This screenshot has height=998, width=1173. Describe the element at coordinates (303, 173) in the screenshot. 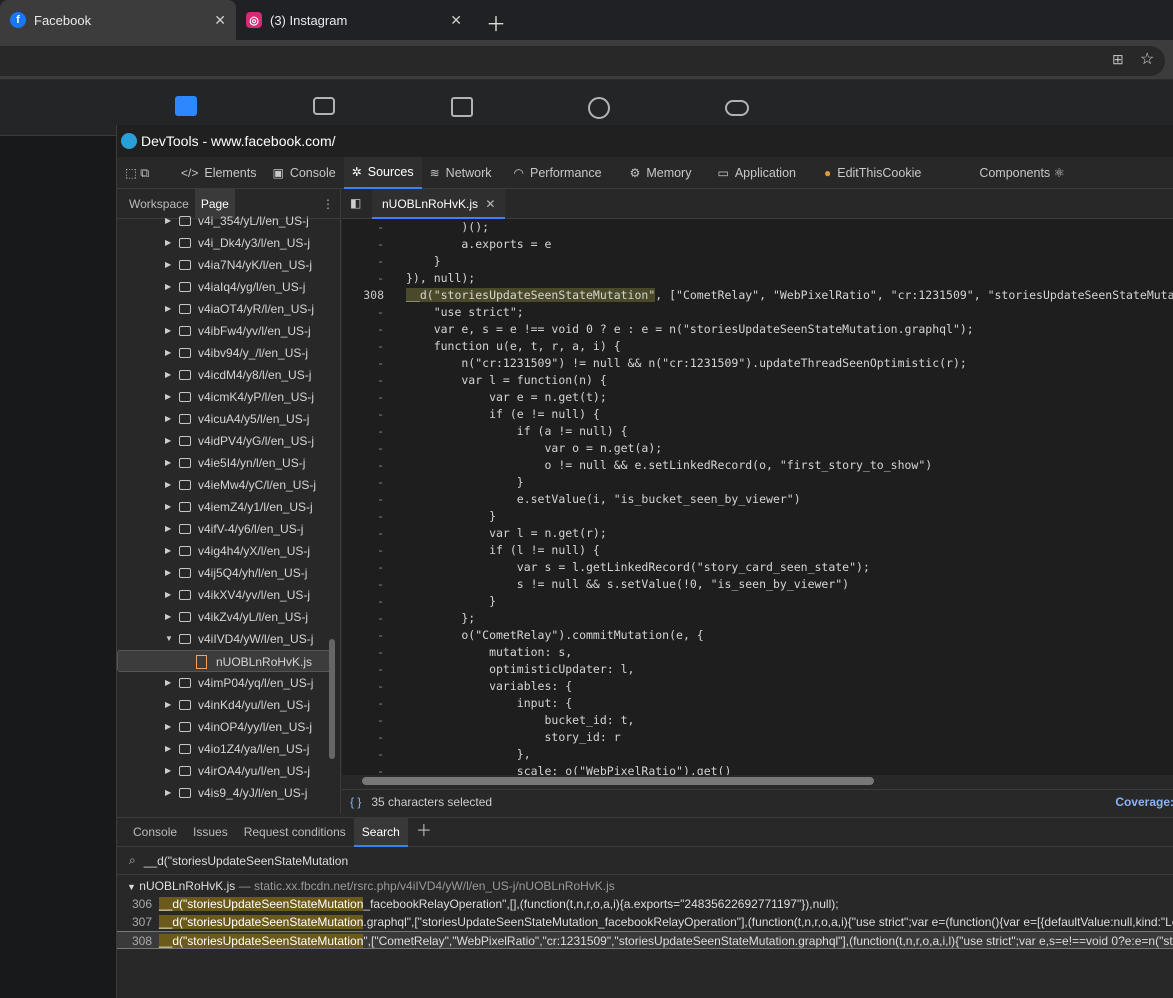

I see `tab-console: ▣ Console` at that location.